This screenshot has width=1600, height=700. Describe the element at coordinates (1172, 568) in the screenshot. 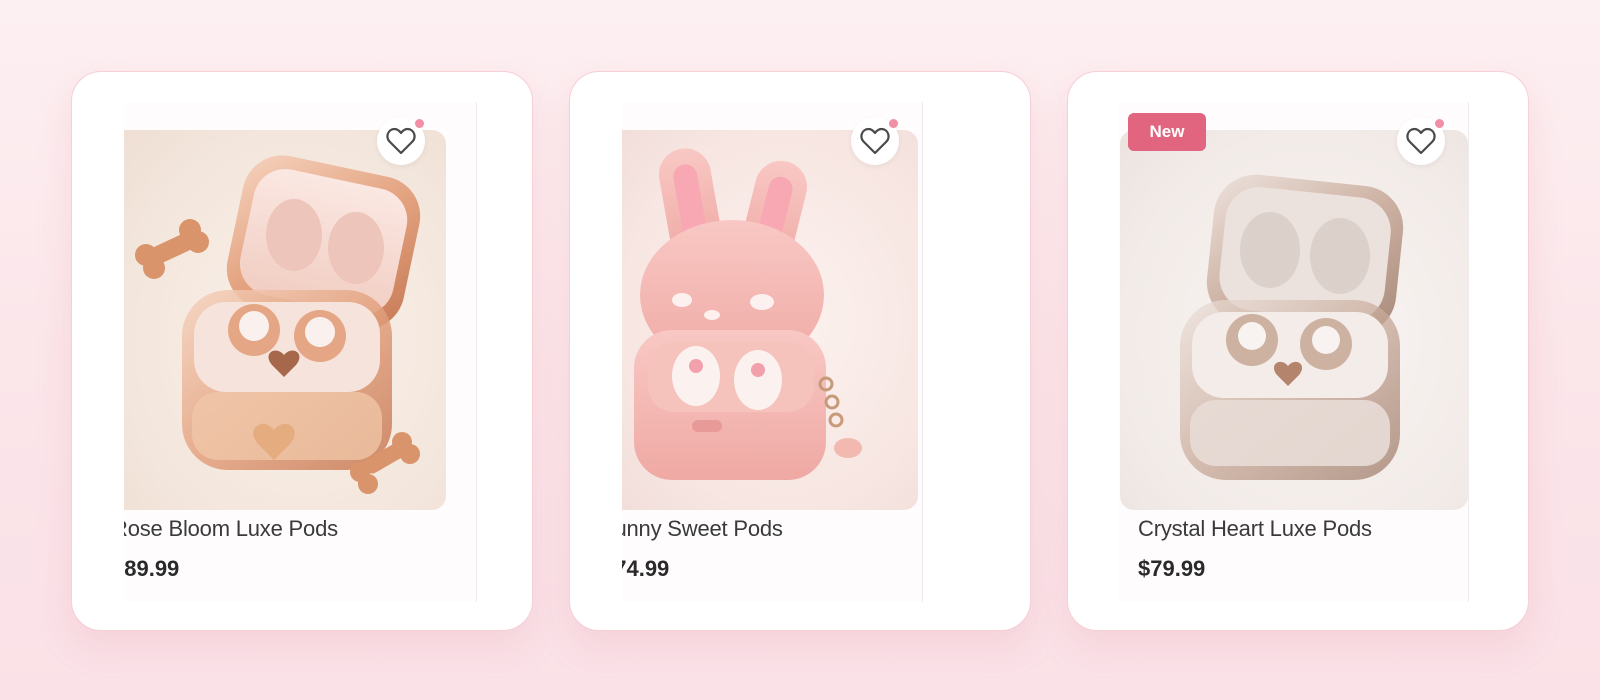

I see `product-price: $79.99` at that location.